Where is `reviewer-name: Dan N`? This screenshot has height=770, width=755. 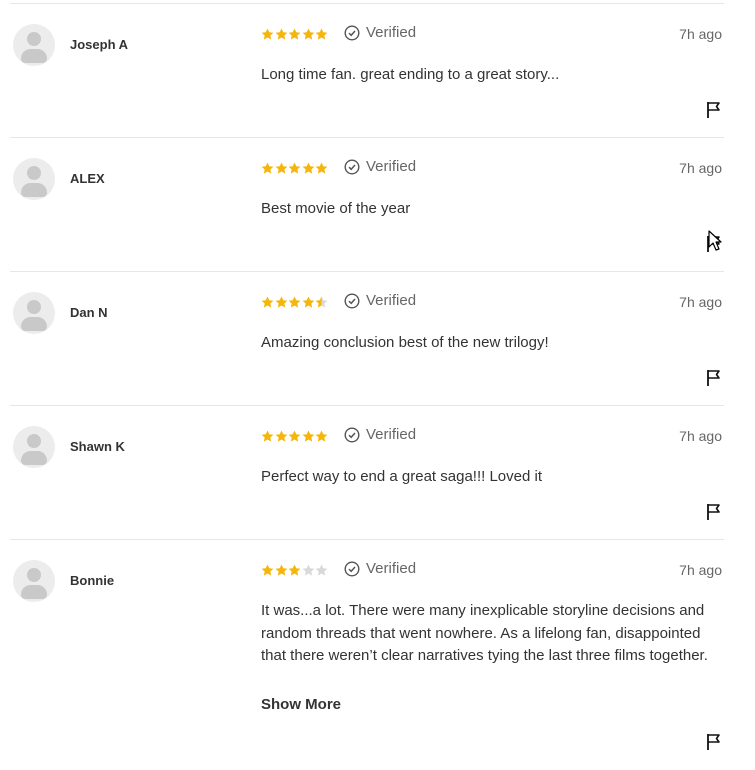 reviewer-name: Dan N is located at coordinates (89, 312).